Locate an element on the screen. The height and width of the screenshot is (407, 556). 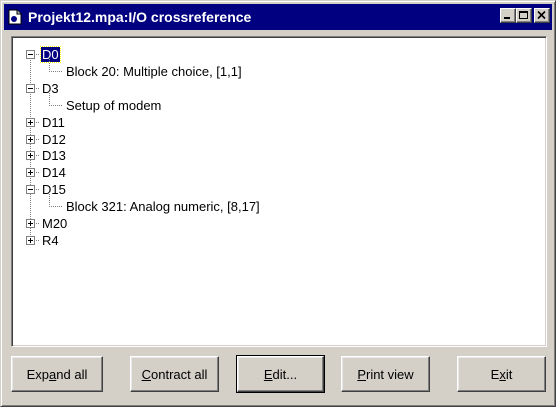
tree-child-label: Block 321: Analog numeric, [8,17] is located at coordinates (163, 206).